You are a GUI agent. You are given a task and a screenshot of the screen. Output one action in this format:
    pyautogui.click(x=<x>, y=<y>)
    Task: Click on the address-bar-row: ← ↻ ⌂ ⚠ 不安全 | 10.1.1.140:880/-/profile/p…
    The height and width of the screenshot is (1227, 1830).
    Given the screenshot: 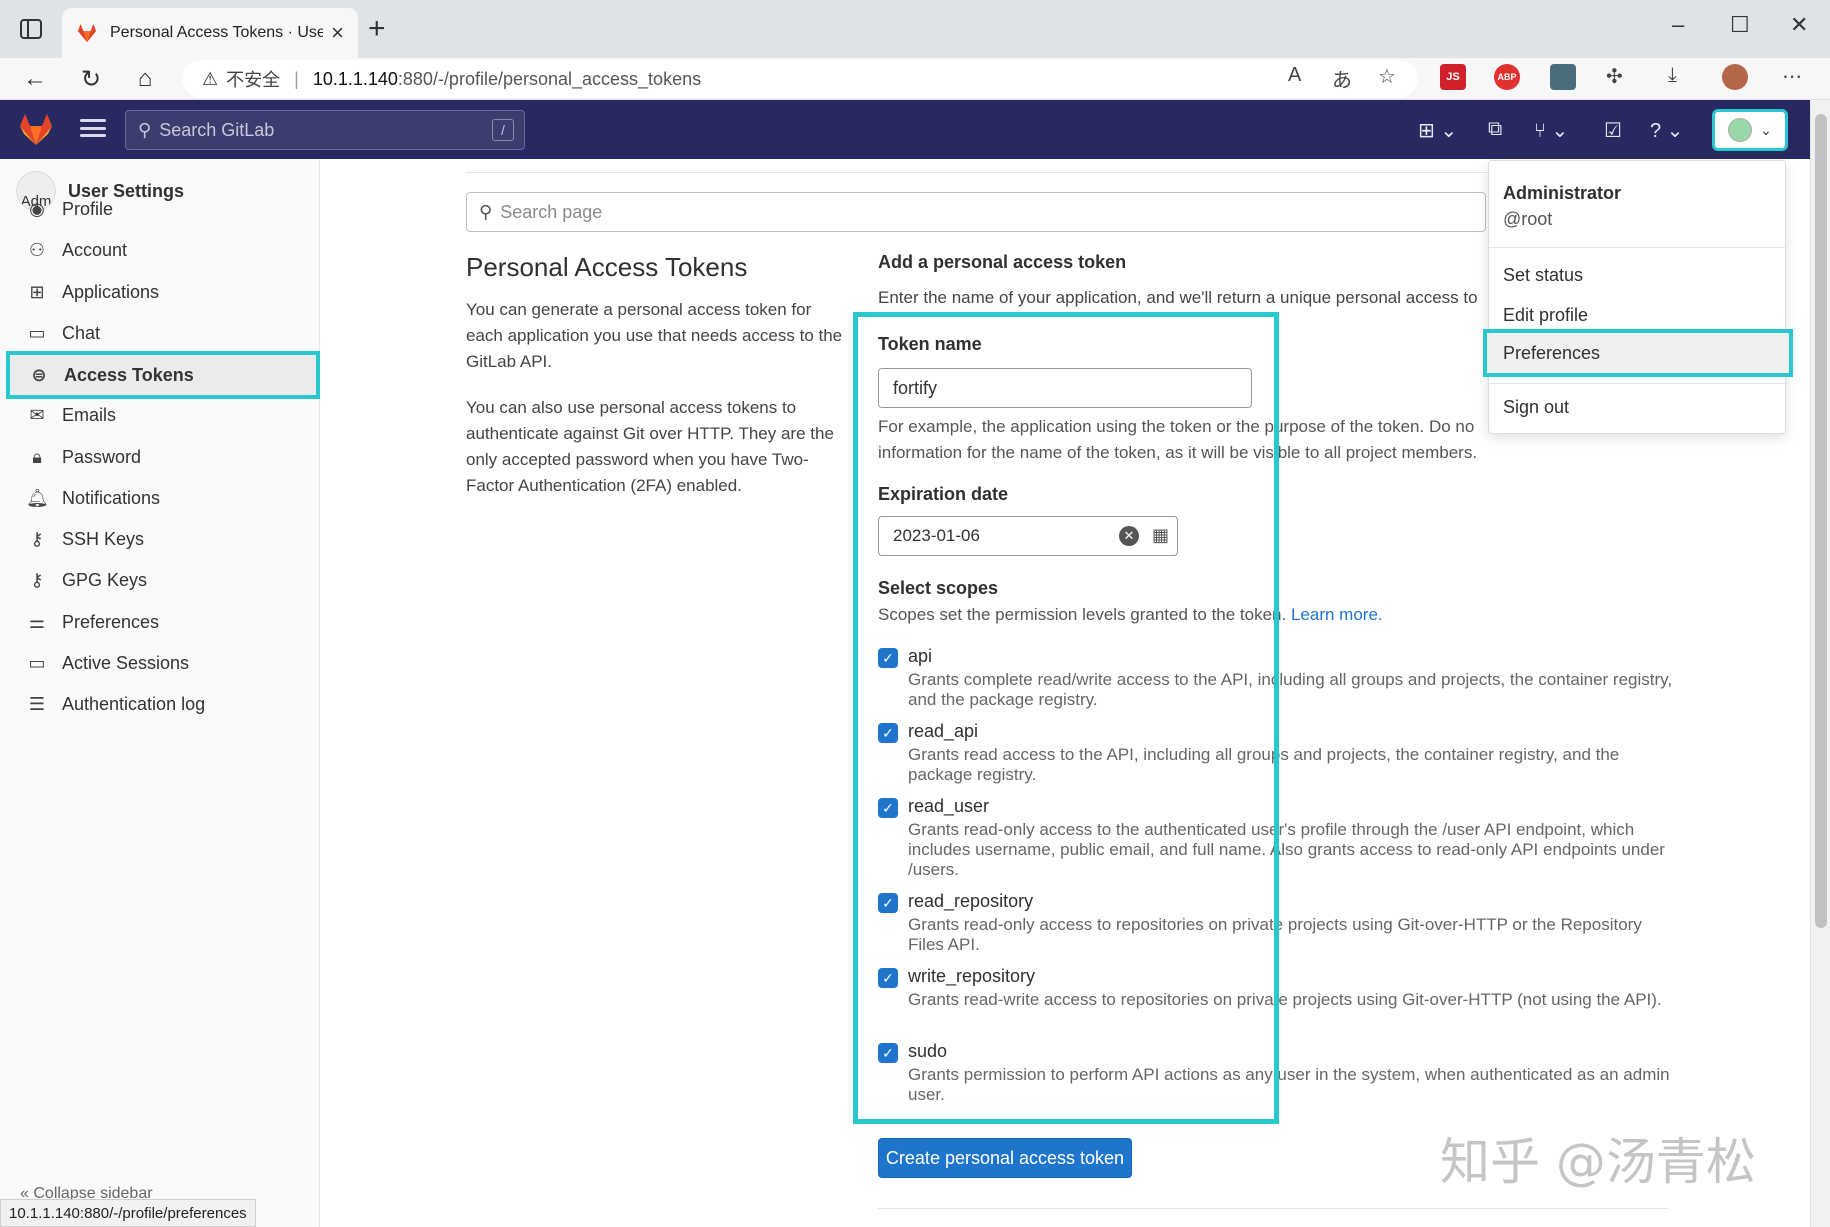 What is the action you would take?
    pyautogui.click(x=915, y=79)
    